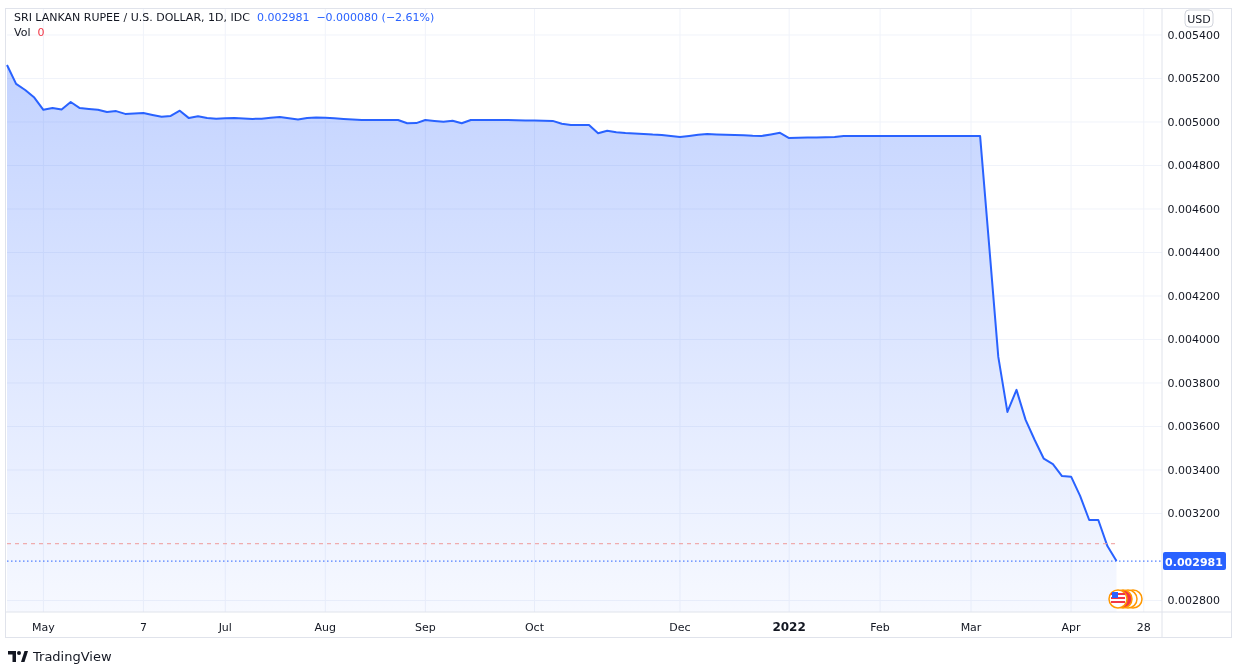 The image size is (1242, 669). What do you see at coordinates (789, 627) in the screenshot?
I see `x-axis-label: 2022` at bounding box center [789, 627].